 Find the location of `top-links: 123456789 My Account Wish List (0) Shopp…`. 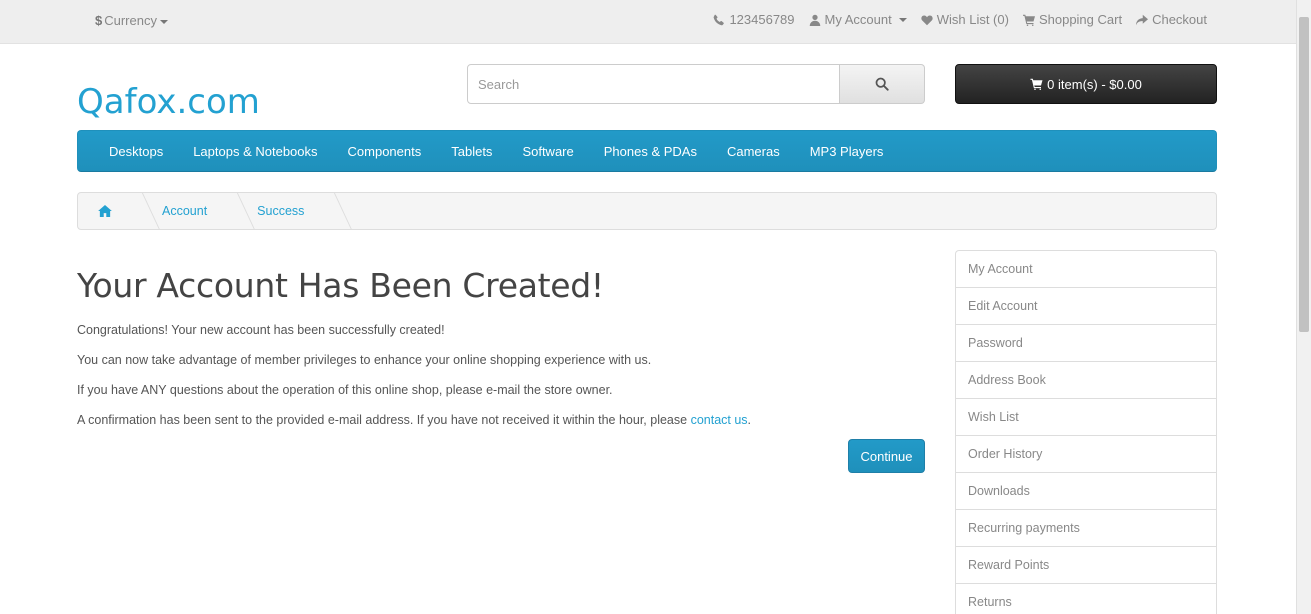

top-links: 123456789 My Account Wish List (0) Shopp… is located at coordinates (960, 19).